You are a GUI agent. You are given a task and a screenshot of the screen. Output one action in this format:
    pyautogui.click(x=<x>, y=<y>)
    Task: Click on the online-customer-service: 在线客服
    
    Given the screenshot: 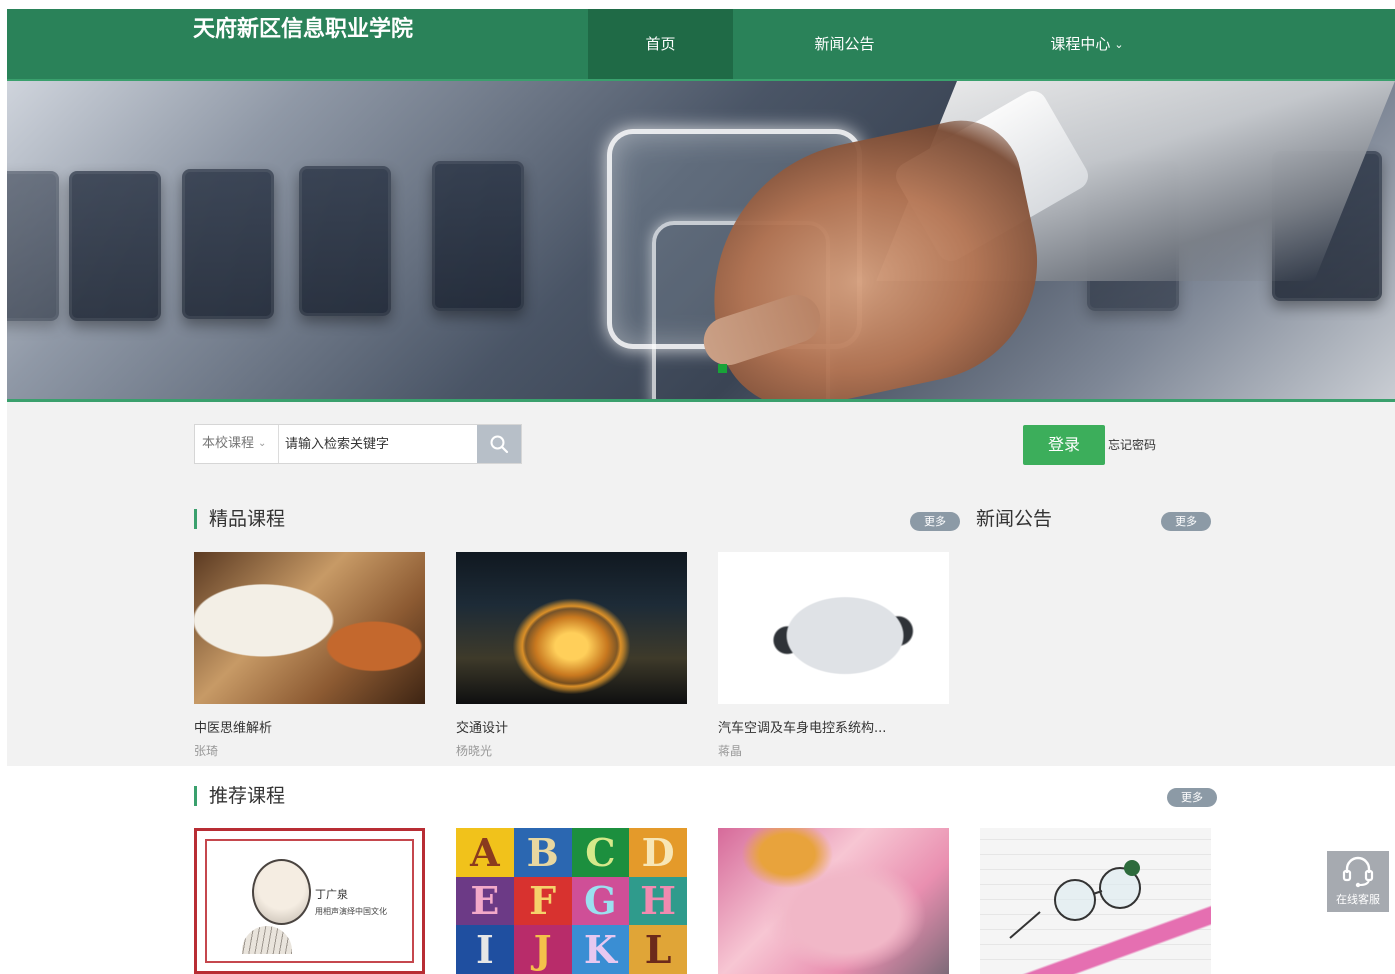 What is the action you would take?
    pyautogui.click(x=1358, y=881)
    